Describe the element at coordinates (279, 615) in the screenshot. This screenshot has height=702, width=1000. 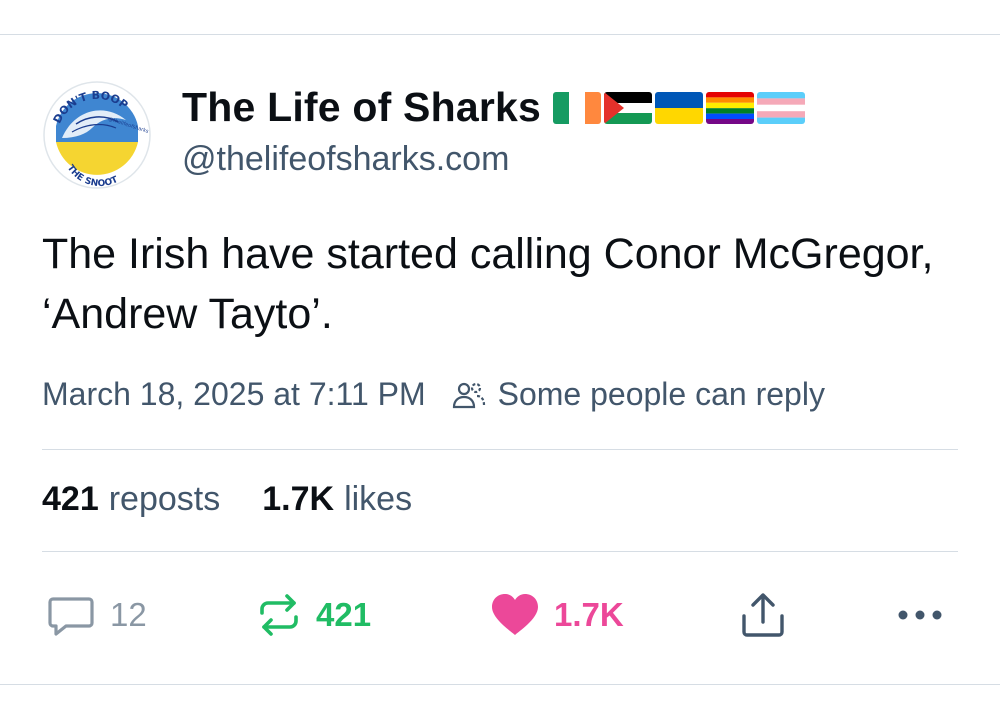
I see `repost-icon` at that location.